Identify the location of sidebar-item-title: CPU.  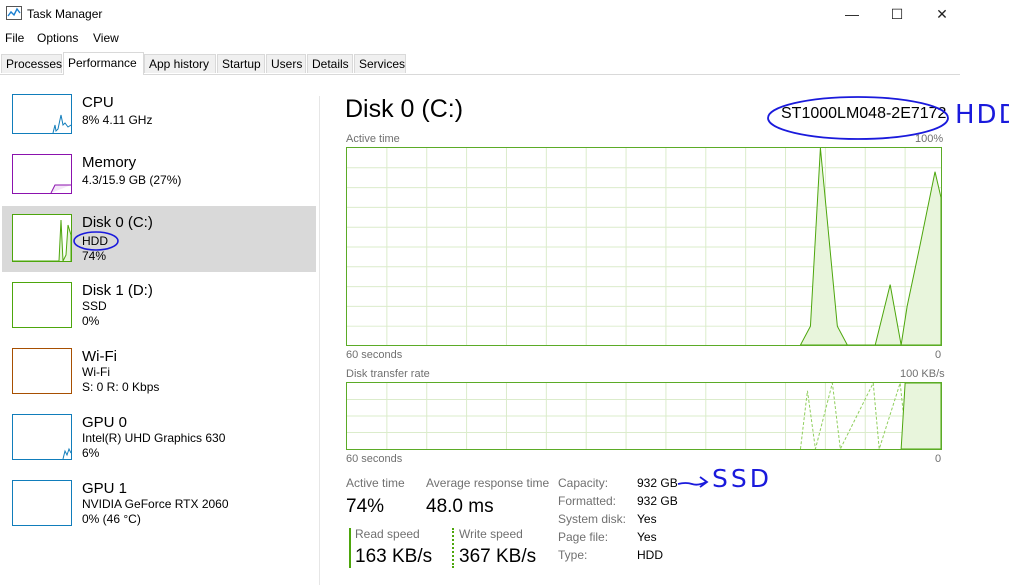
(98, 102).